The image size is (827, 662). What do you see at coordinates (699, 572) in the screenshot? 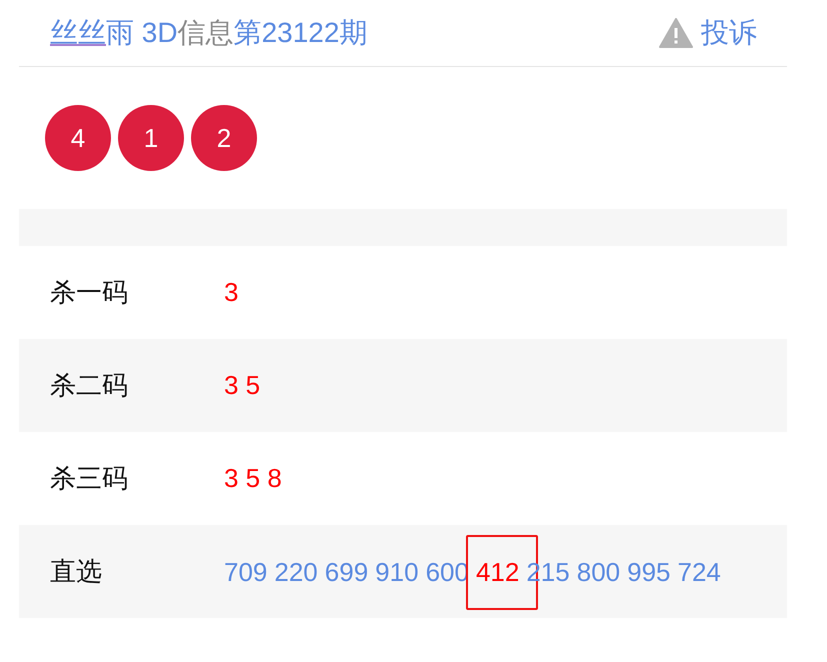
I see `number: 724` at bounding box center [699, 572].